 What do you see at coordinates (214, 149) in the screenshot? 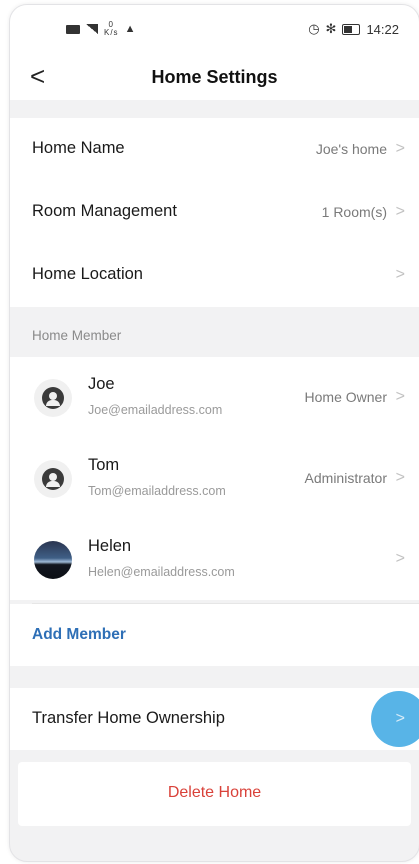
I see `home-name-row: Home Name Joe's home >` at bounding box center [214, 149].